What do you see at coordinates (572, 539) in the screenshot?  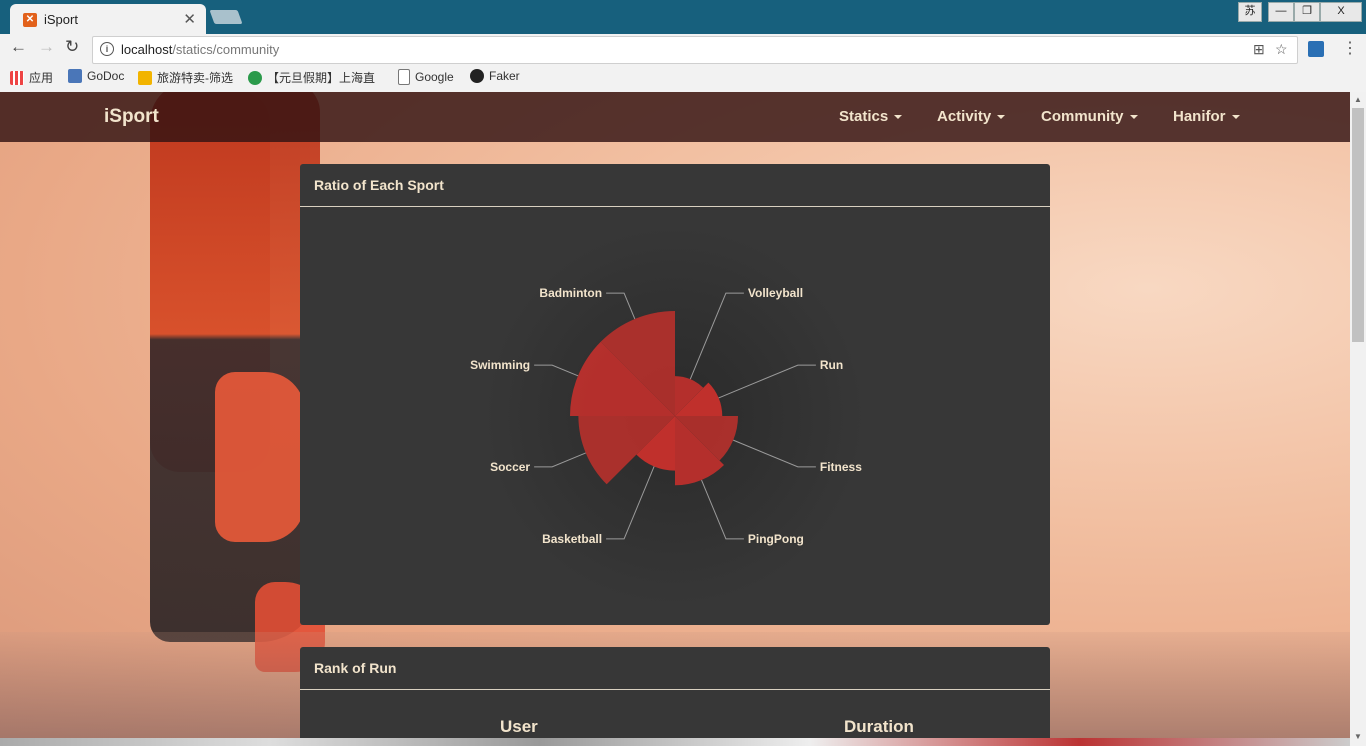 I see `rose-label-basketball: Basketball` at bounding box center [572, 539].